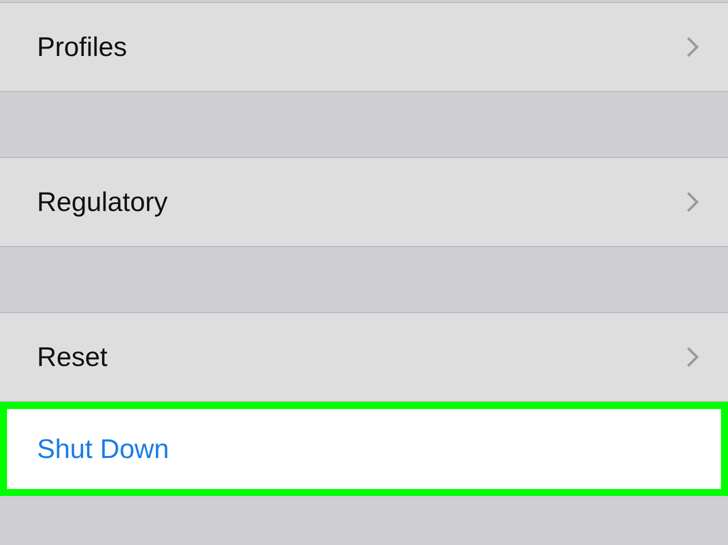 This screenshot has width=728, height=545. I want to click on row-label: Reset, so click(72, 357).